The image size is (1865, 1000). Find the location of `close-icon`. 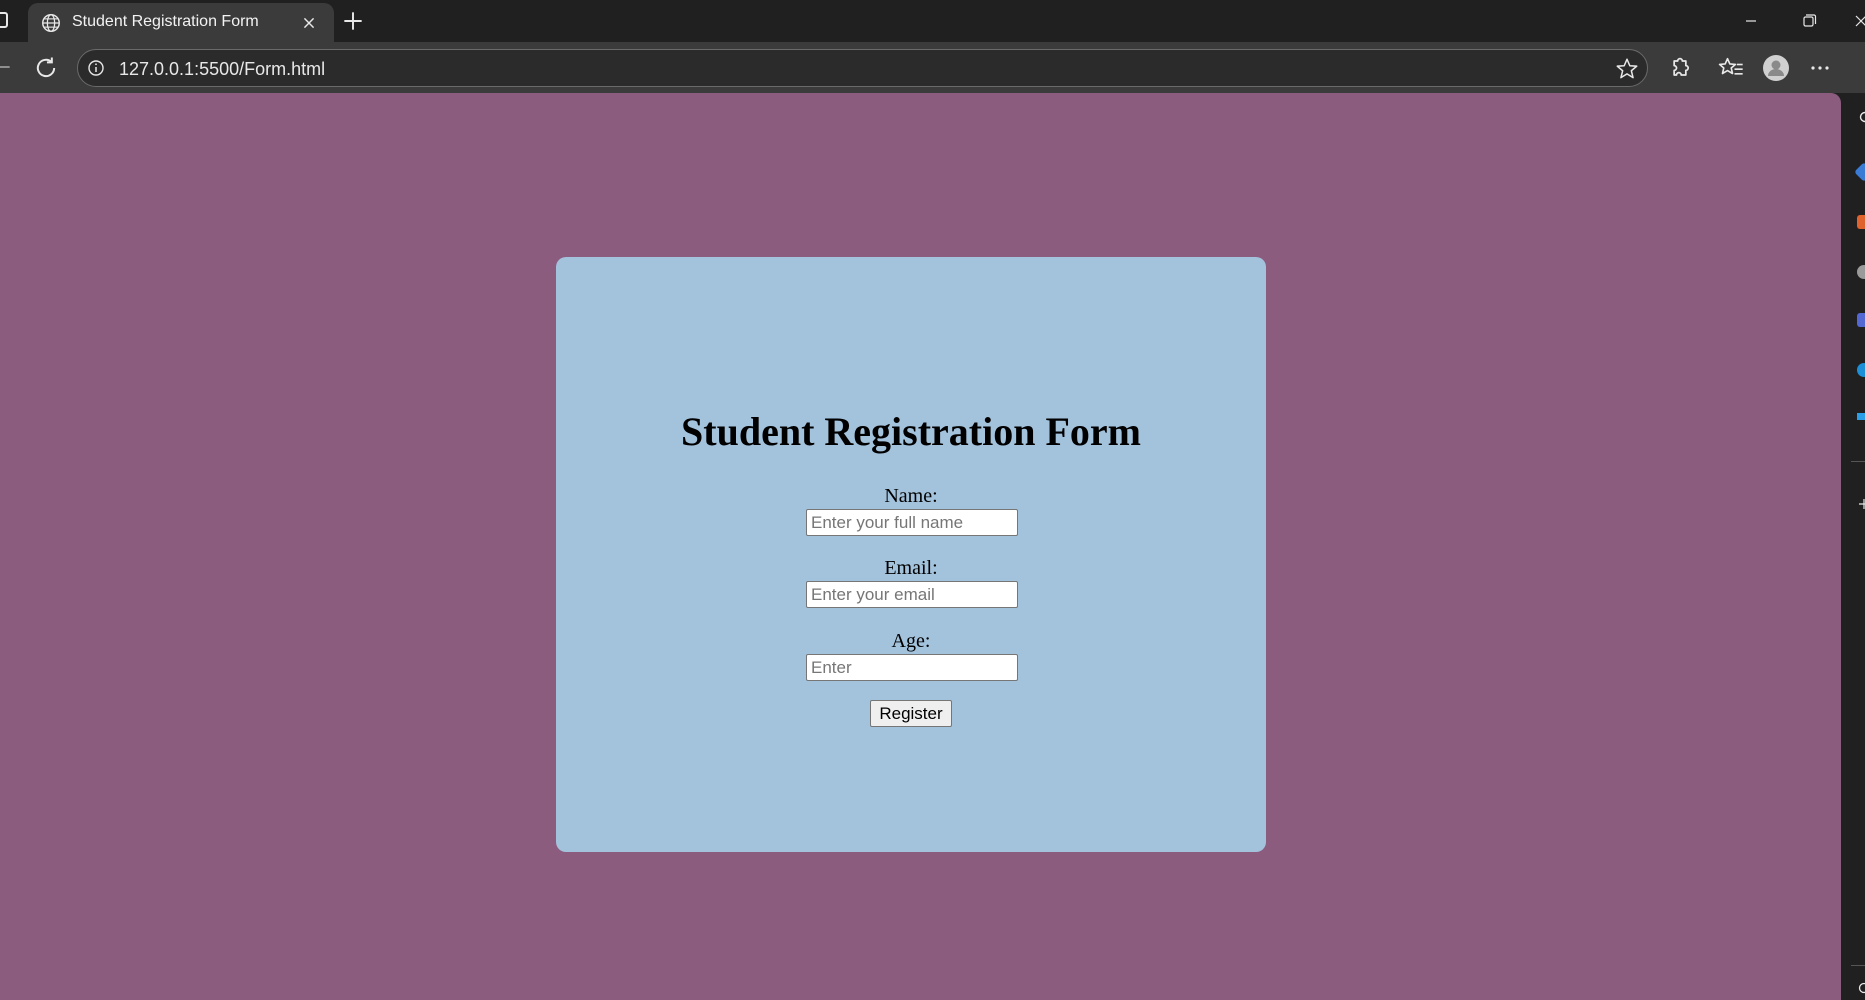

close-icon is located at coordinates (309, 23).